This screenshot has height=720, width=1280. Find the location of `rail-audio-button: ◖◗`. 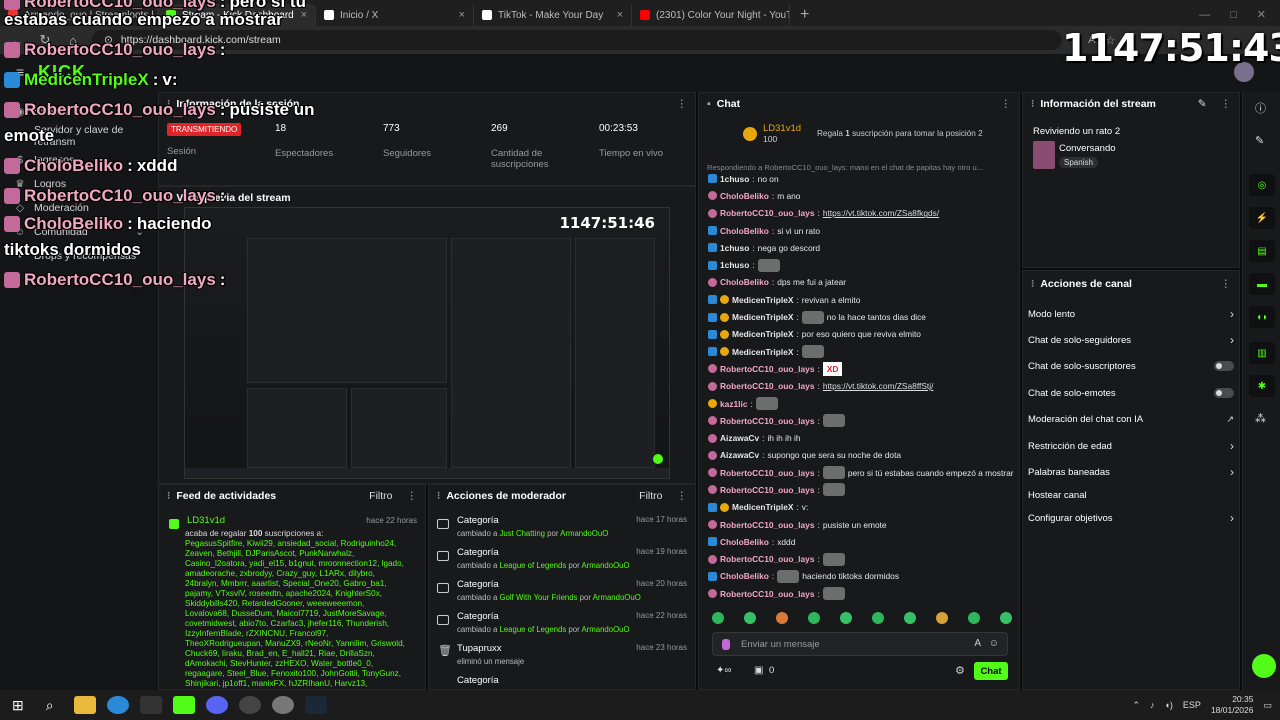

rail-audio-button: ◖◗ is located at coordinates (1262, 317).